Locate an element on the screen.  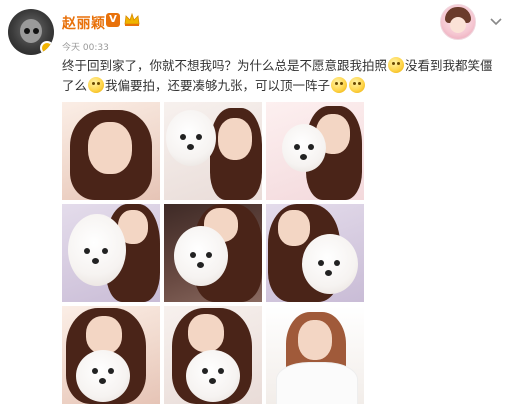
chevron-down-icon is located at coordinates (496, 21).